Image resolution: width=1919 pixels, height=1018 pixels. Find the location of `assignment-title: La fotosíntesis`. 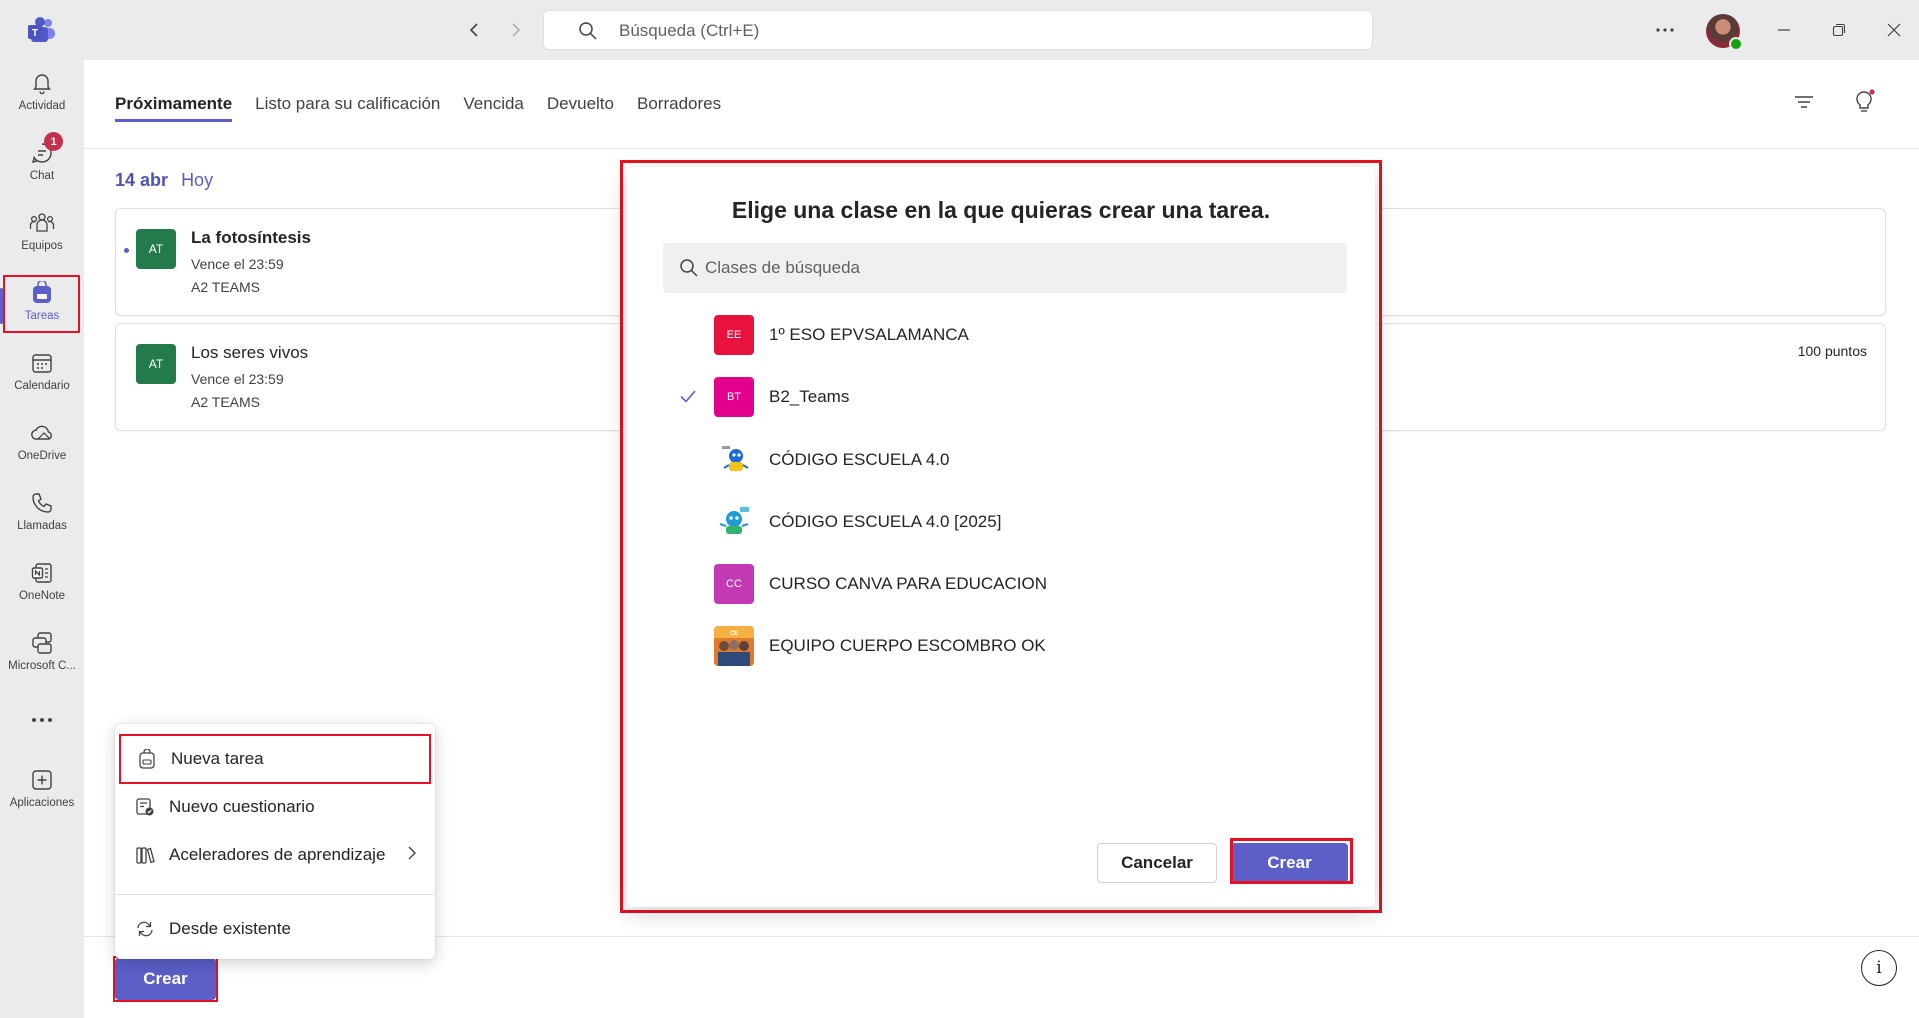

assignment-title: La fotosíntesis is located at coordinates (251, 237).